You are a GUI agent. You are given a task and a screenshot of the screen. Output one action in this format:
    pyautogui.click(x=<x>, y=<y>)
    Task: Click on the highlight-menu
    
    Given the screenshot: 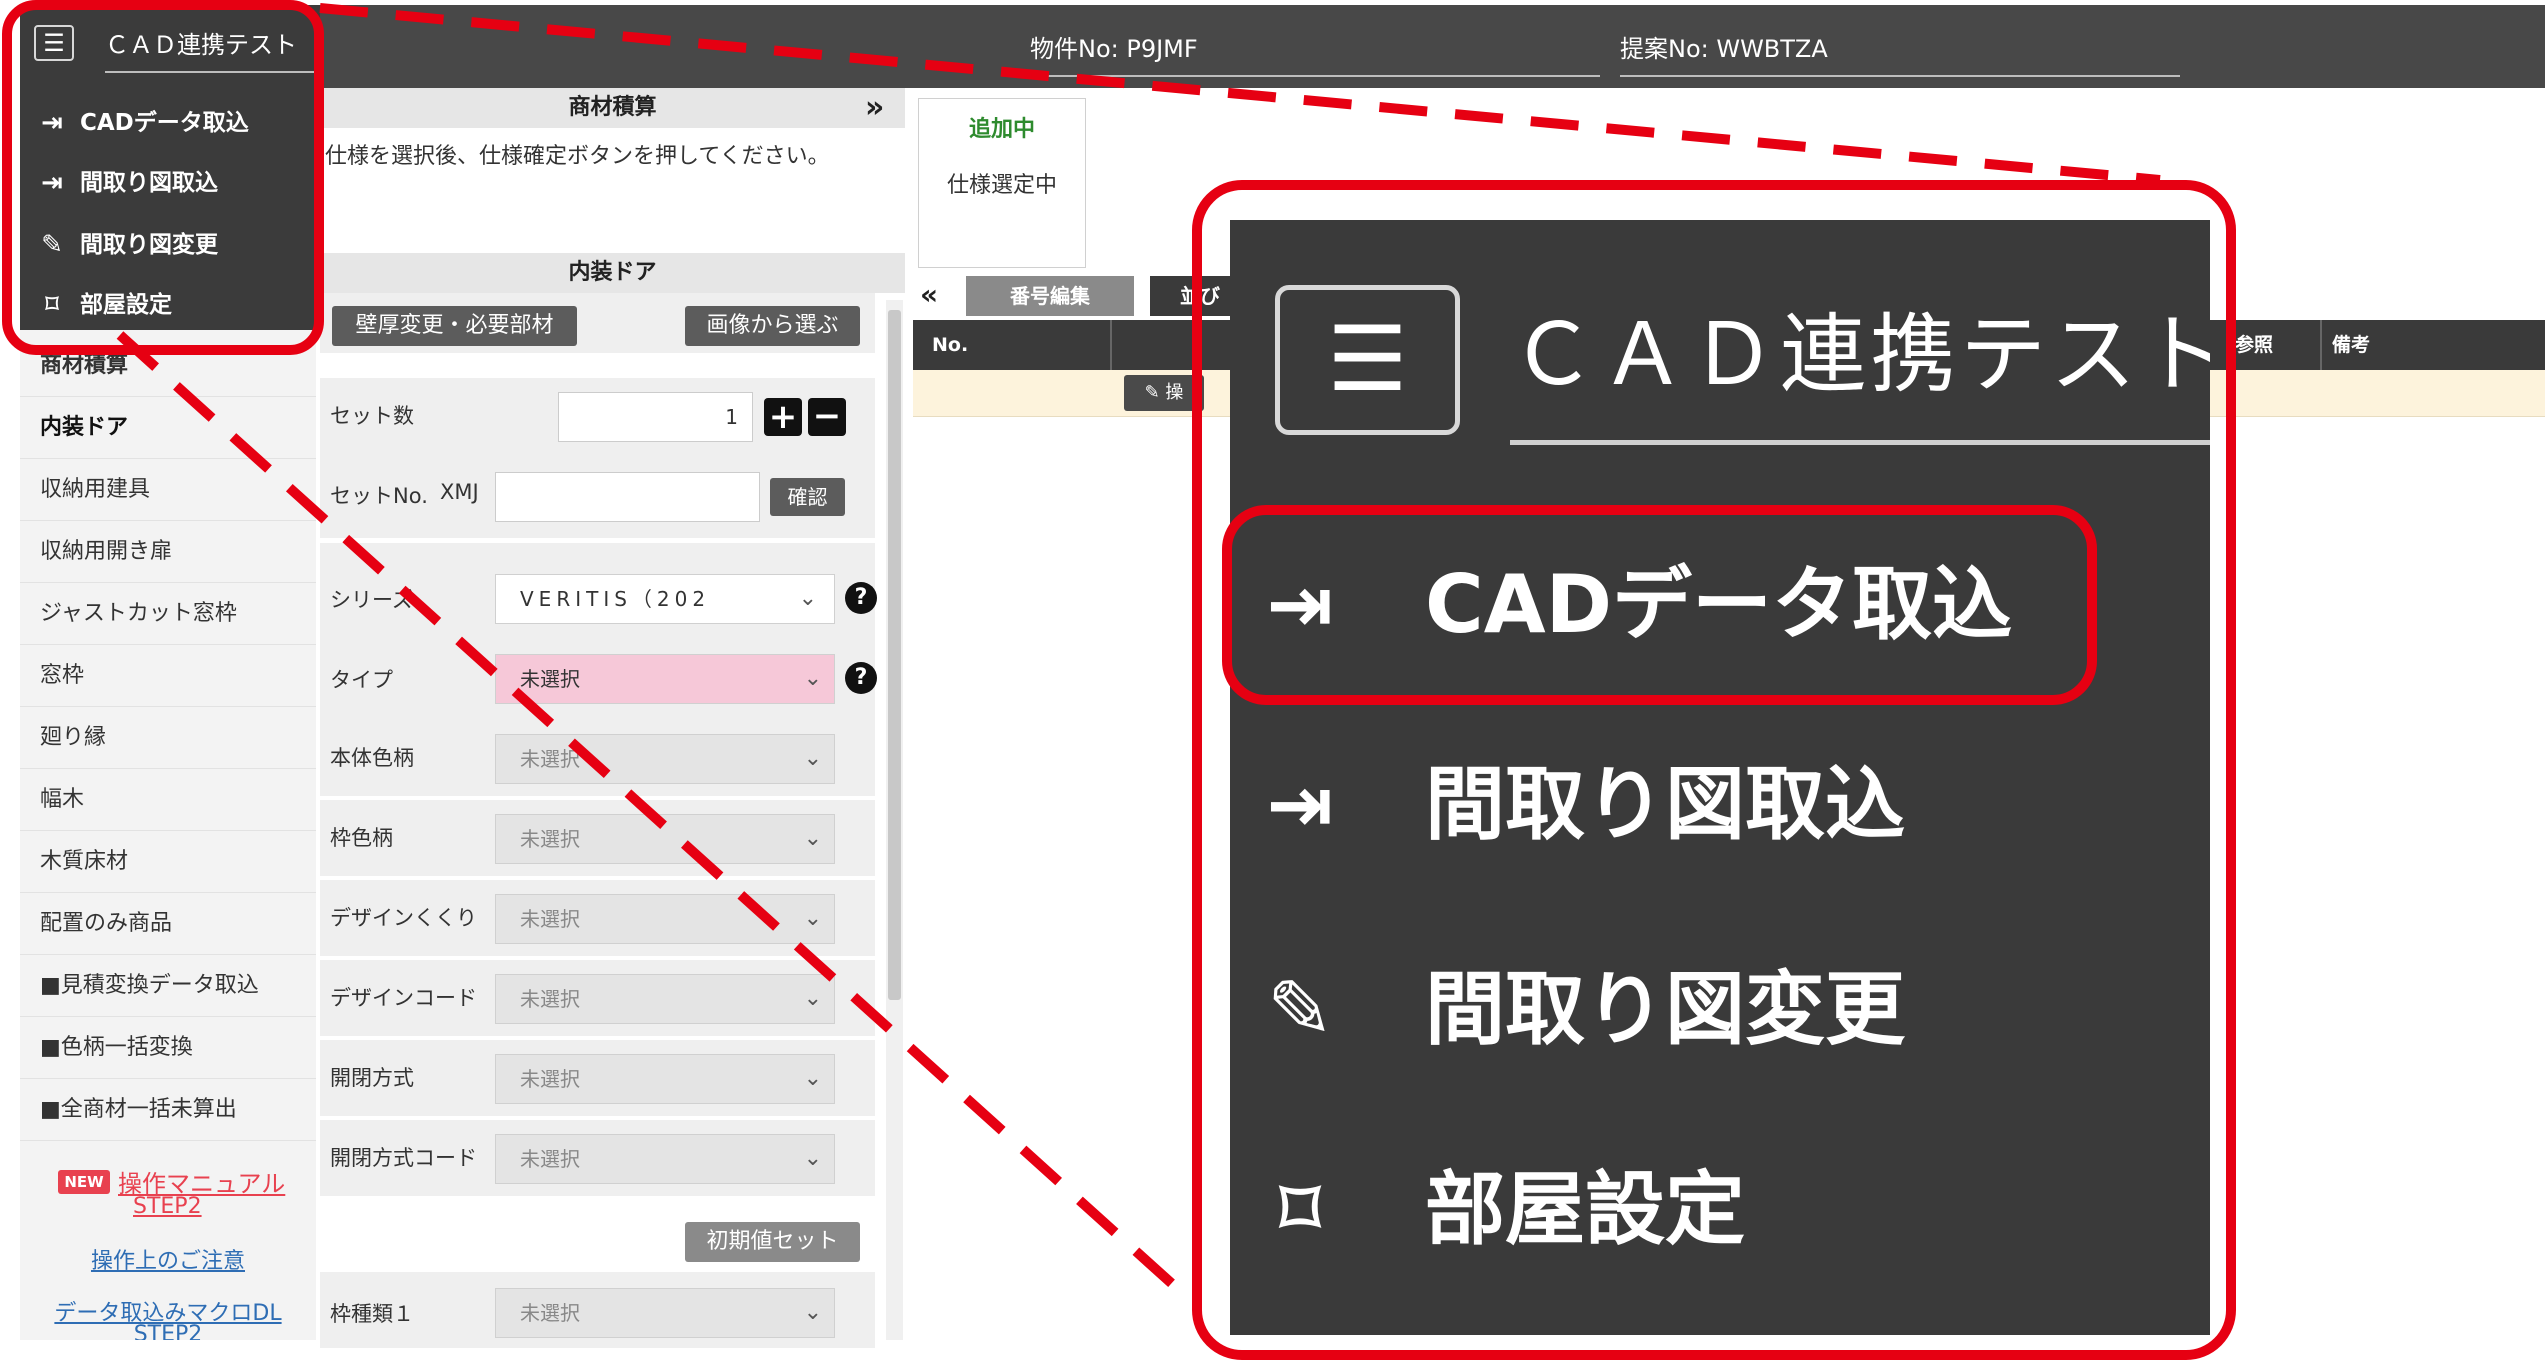 What is the action you would take?
    pyautogui.click(x=163, y=177)
    